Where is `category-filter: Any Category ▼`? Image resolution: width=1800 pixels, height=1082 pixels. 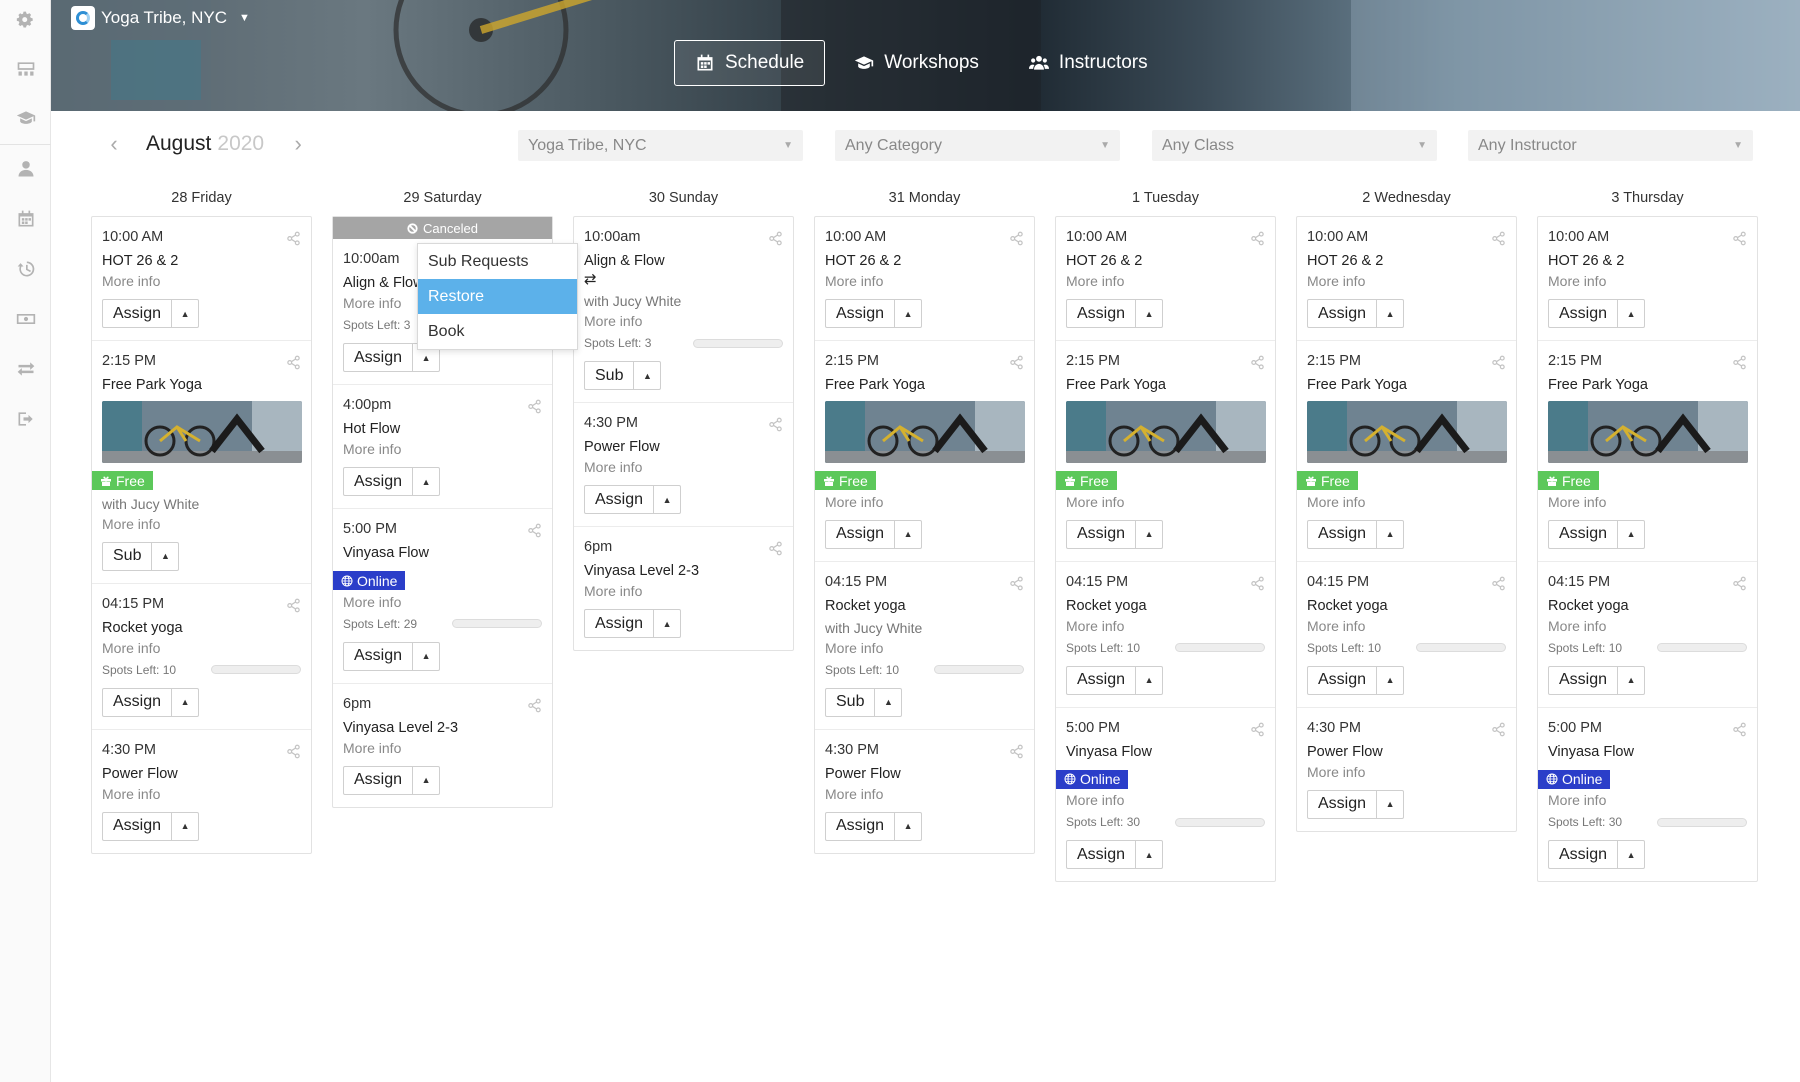 category-filter: Any Category ▼ is located at coordinates (977, 145).